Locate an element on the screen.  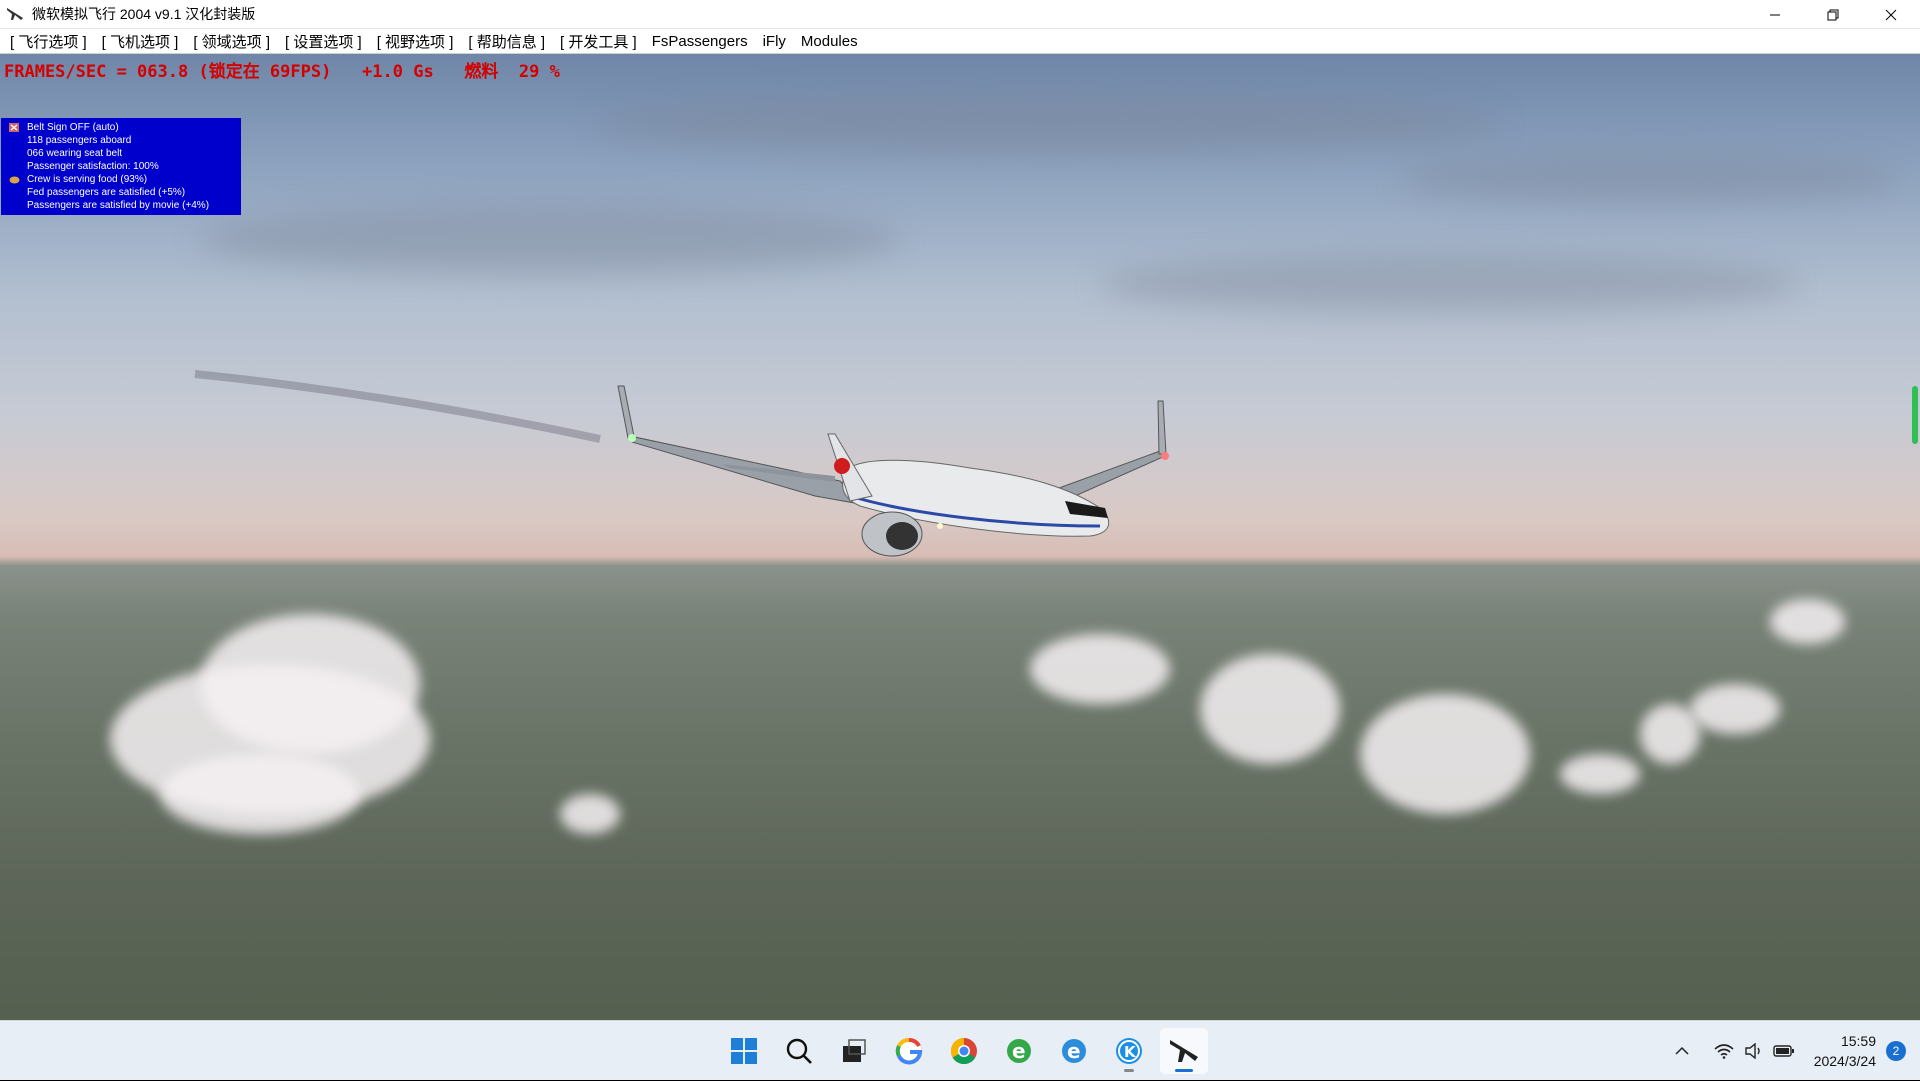
k-app-icon: K is located at coordinates (1129, 1051).